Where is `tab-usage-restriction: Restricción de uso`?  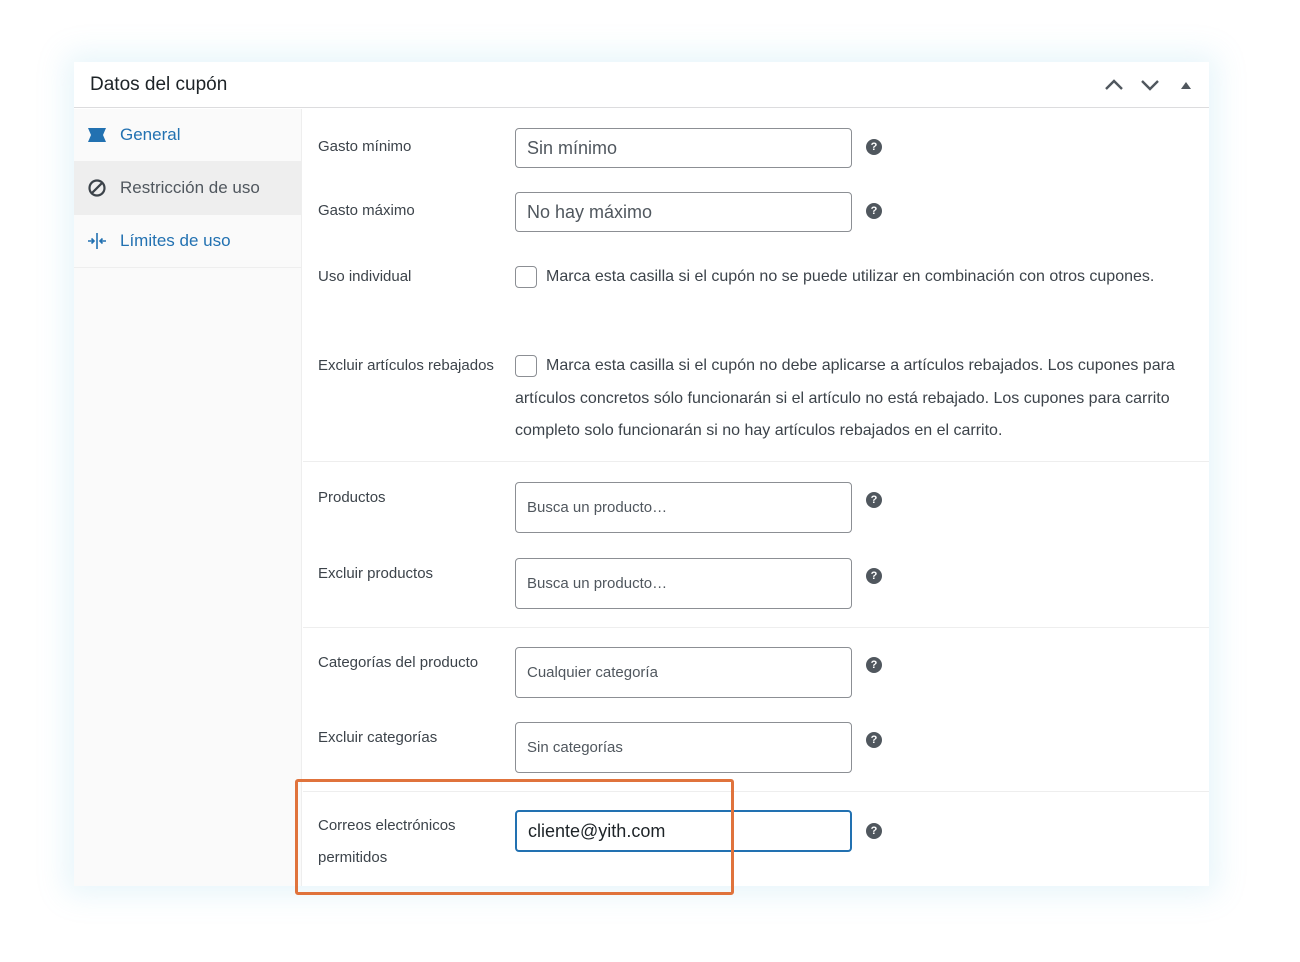 tab-usage-restriction: Restricción de uso is located at coordinates (187, 188).